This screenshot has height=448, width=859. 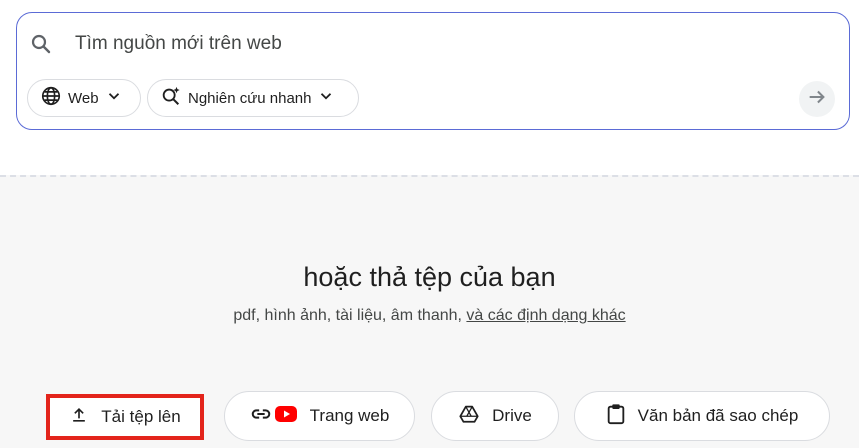 I want to click on drive-source-label: Drive, so click(x=512, y=415).